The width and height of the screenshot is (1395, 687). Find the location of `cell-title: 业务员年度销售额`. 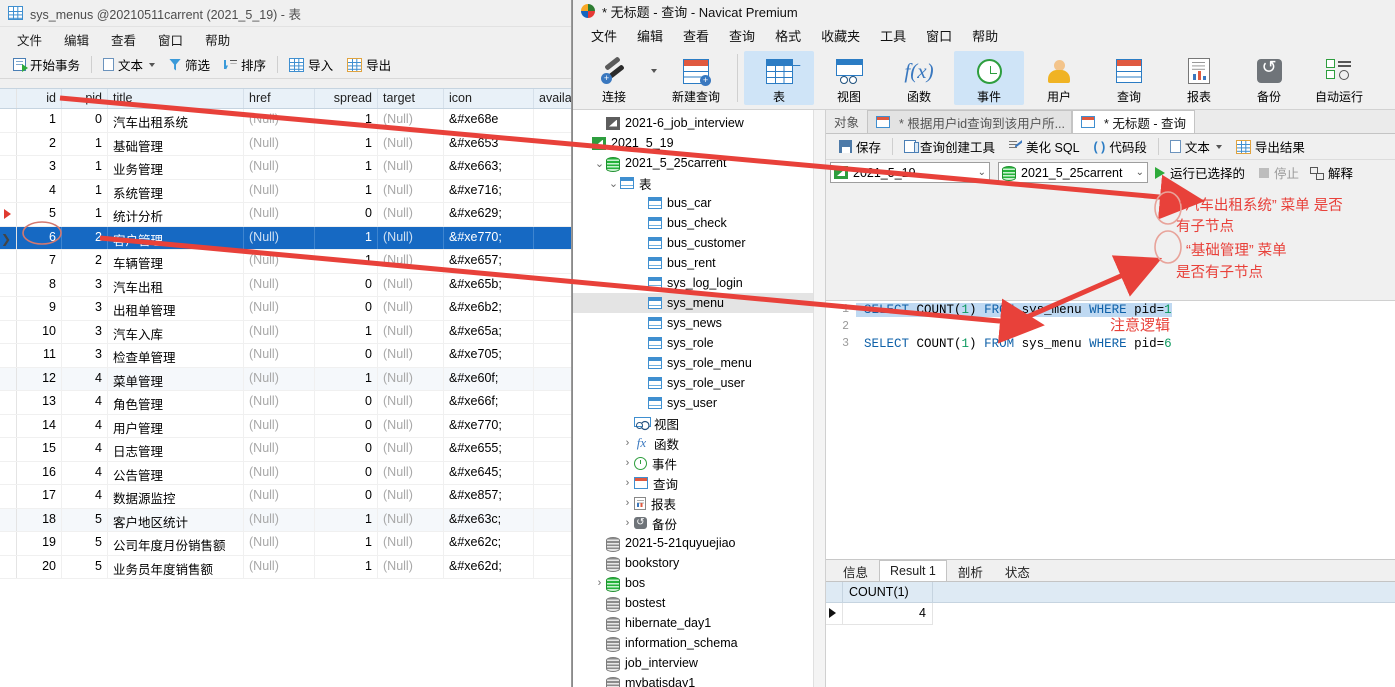

cell-title: 业务员年度销售额 is located at coordinates (176, 566).